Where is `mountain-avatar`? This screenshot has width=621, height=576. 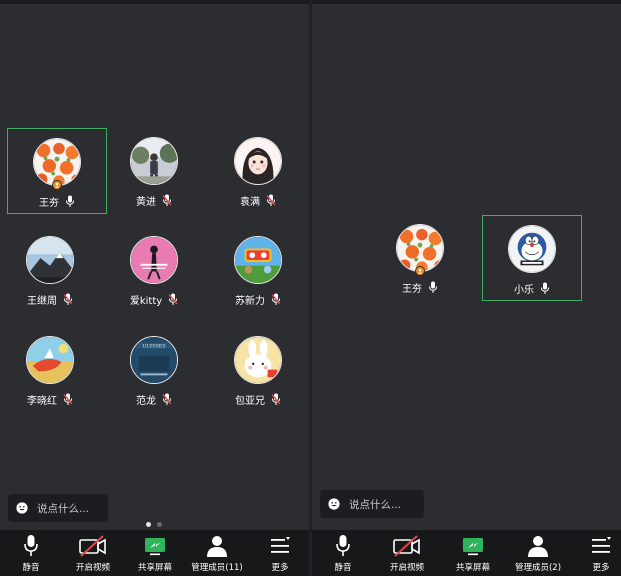
mountain-avatar is located at coordinates (50, 260).